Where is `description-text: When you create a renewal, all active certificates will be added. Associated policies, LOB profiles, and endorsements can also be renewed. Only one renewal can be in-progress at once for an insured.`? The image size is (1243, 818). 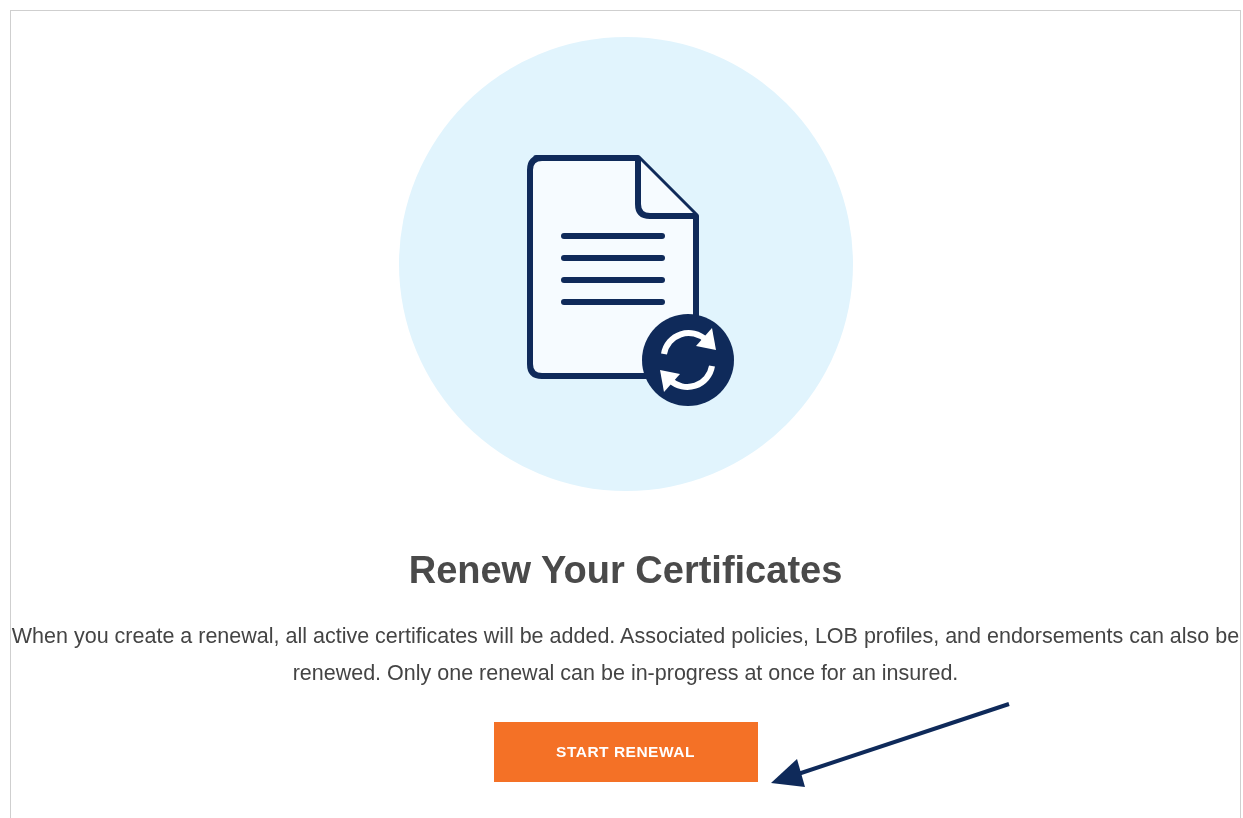 description-text: When you create a renewal, all active certificates will be added. Associated policies, LOB profiles, and endorsements can also be renewed. Only one renewal can be in-progress at once for an insured. is located at coordinates (625, 655).